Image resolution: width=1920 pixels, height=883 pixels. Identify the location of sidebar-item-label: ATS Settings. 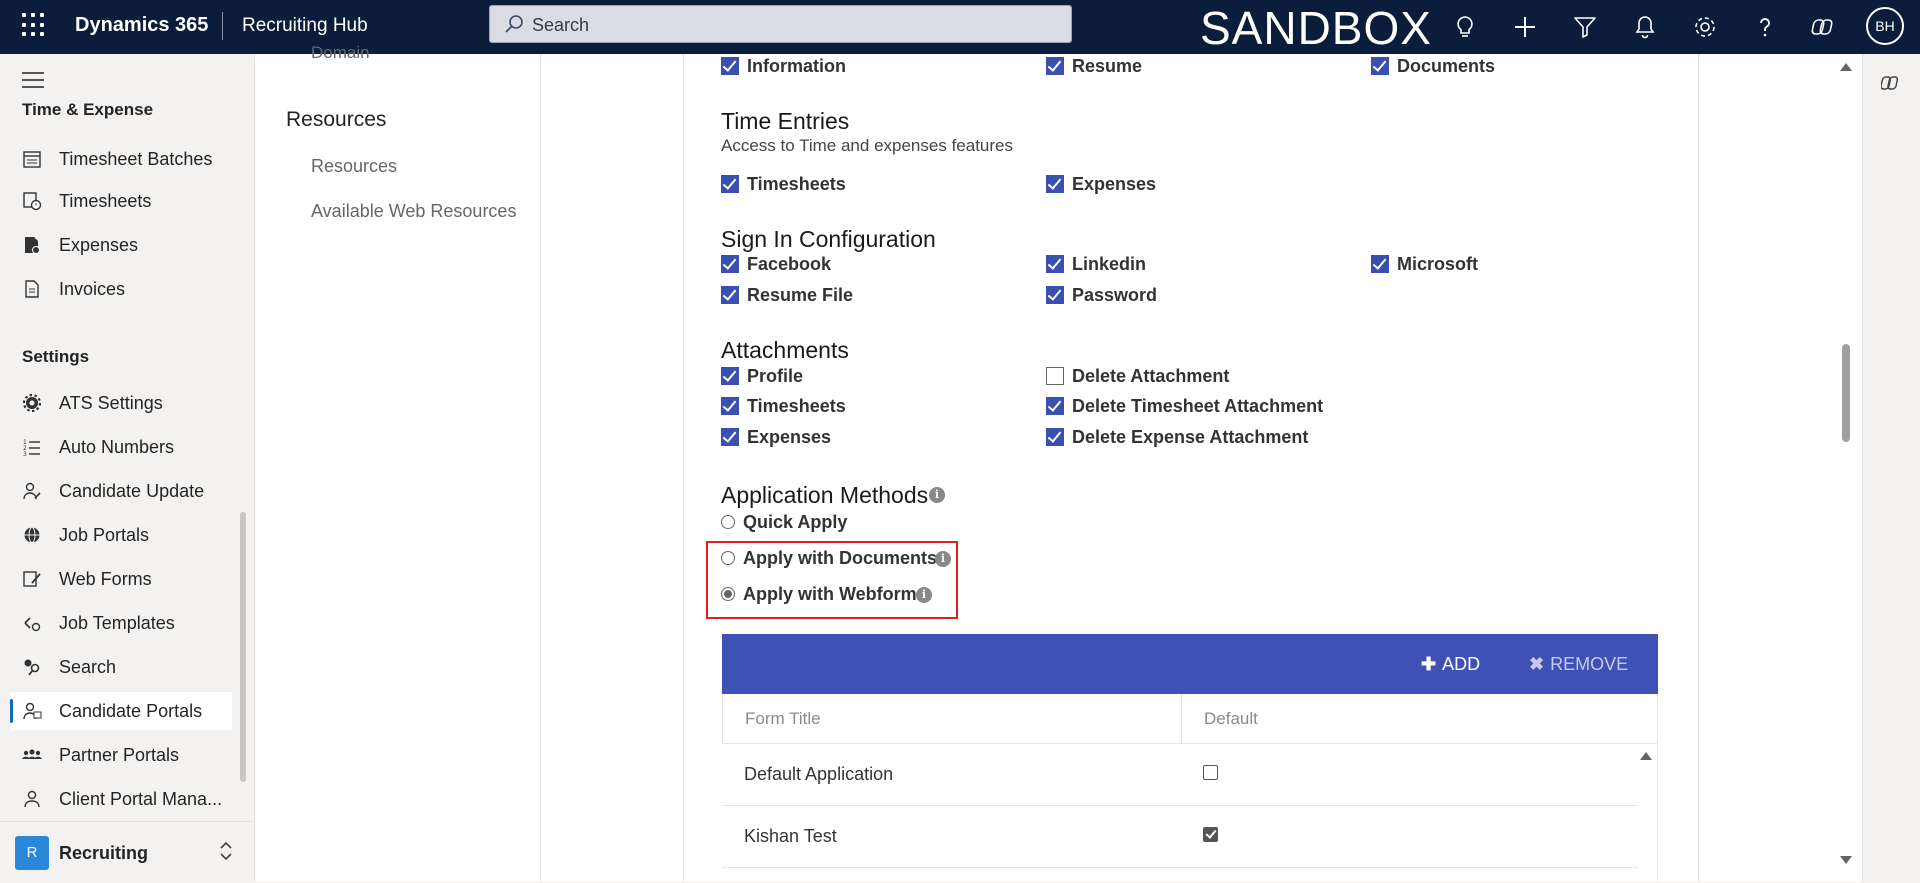
(111, 403).